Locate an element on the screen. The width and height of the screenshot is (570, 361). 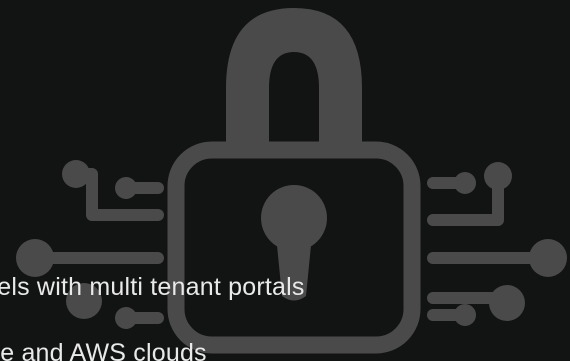
hero-line-1: Models with multi tenant portals is located at coordinates (152, 287).